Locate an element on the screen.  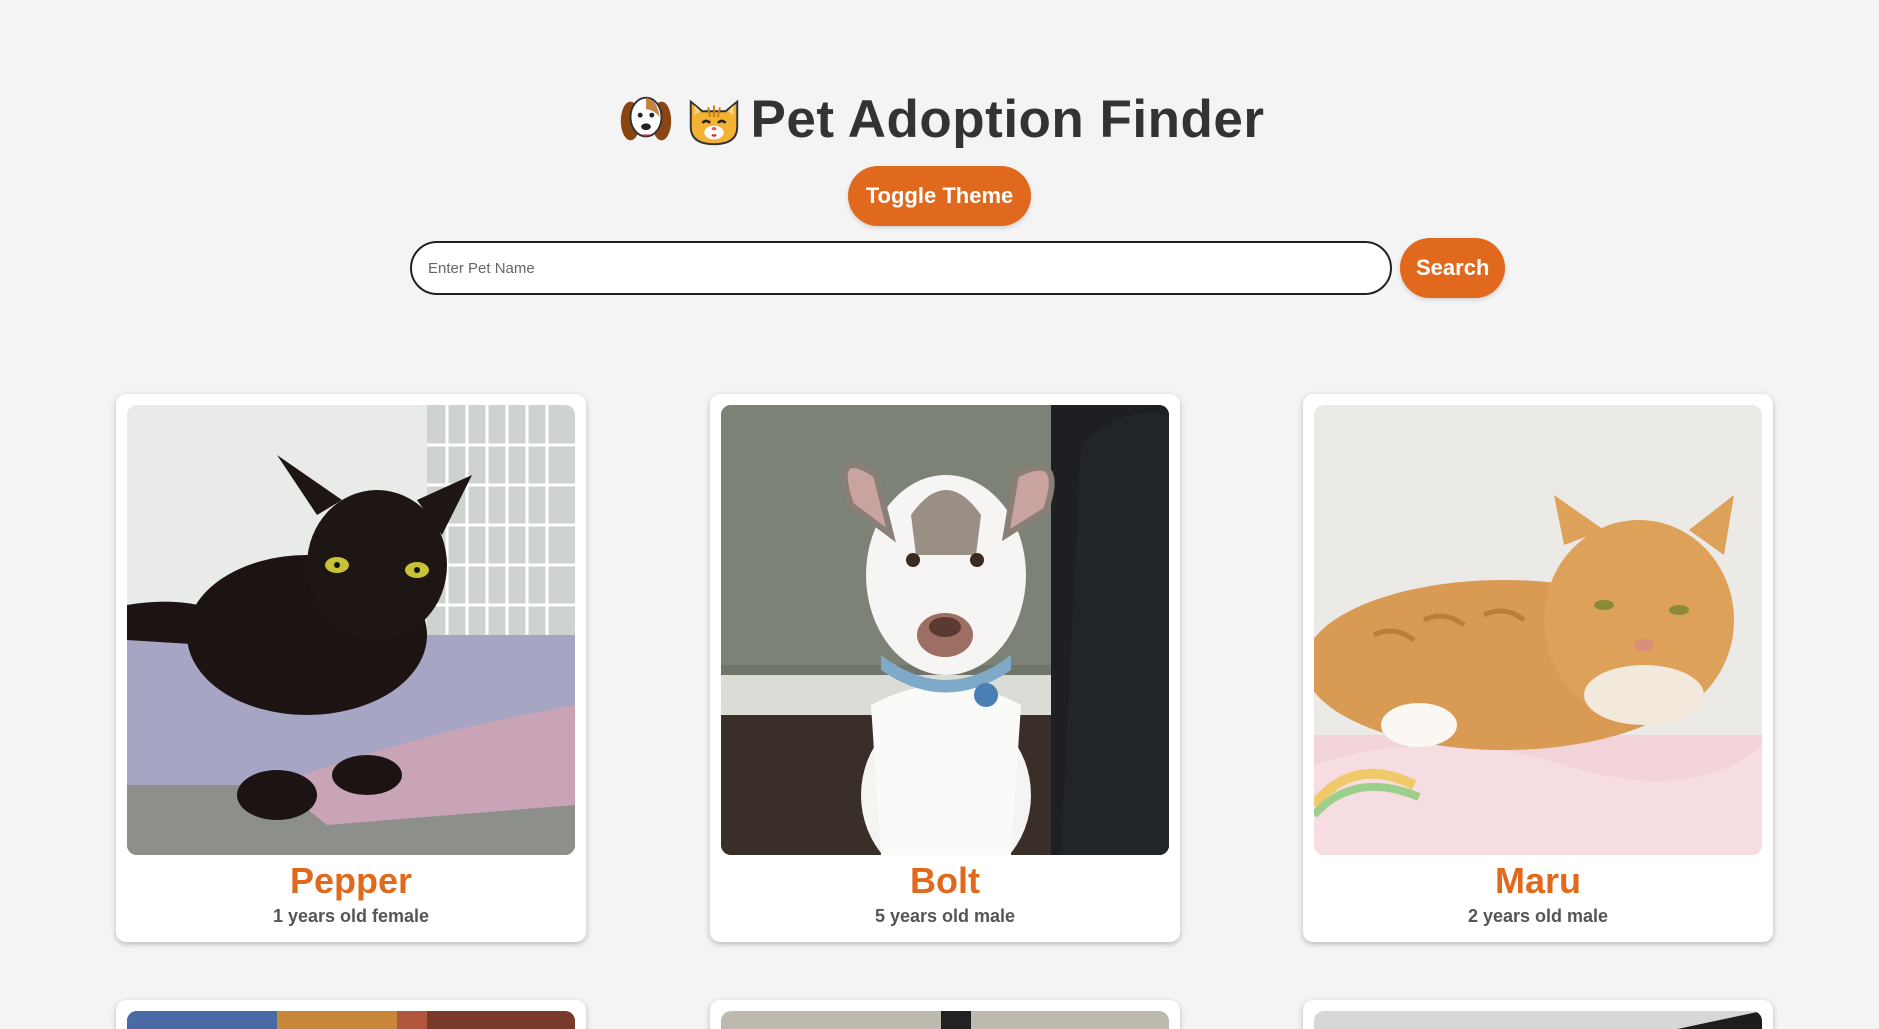
toggle-theme-button: Toggle Theme is located at coordinates (939, 196).